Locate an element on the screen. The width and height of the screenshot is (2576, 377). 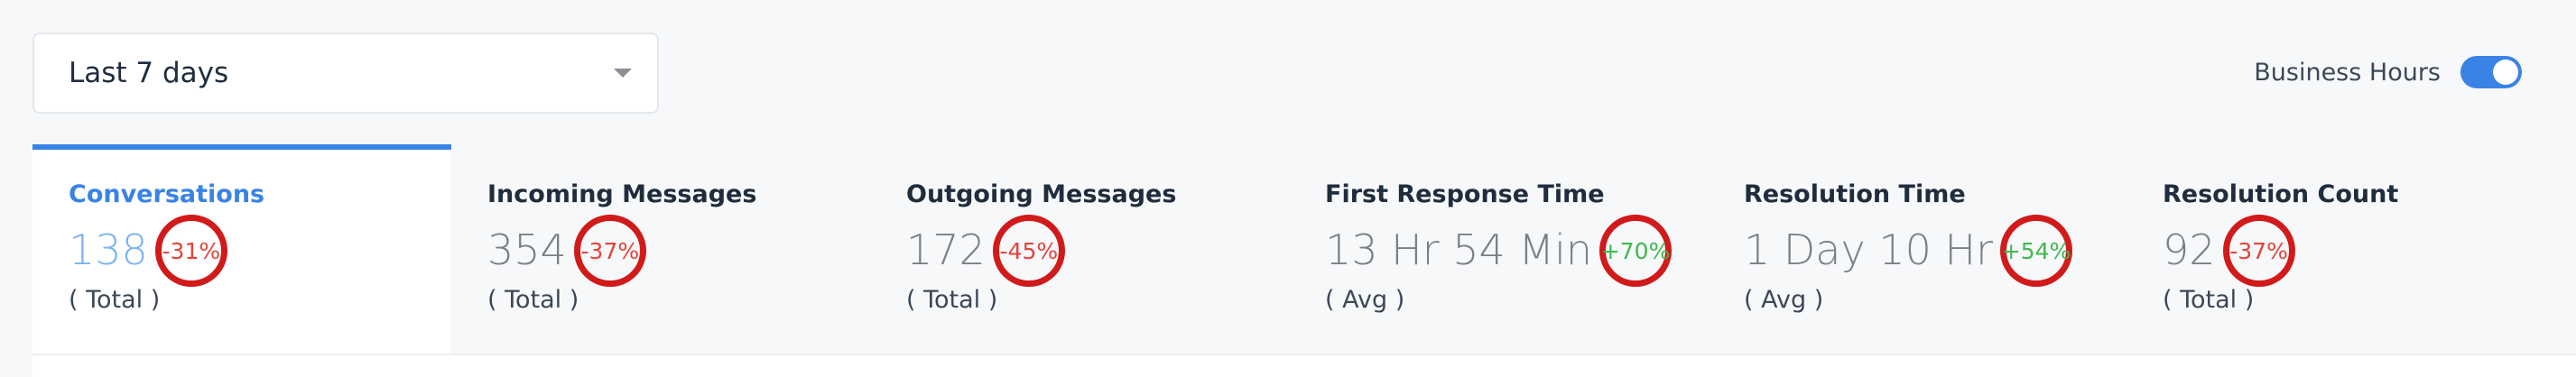
tab-incoming-messages: Incoming Messages 354 -37% ( Total ) is located at coordinates (660, 250).